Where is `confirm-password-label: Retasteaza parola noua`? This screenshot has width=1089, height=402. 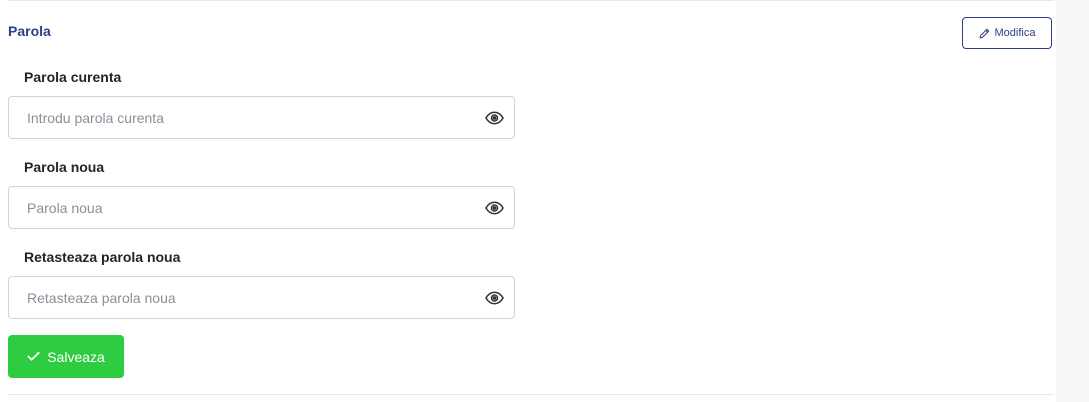 confirm-password-label: Retasteaza parola noua is located at coordinates (102, 257).